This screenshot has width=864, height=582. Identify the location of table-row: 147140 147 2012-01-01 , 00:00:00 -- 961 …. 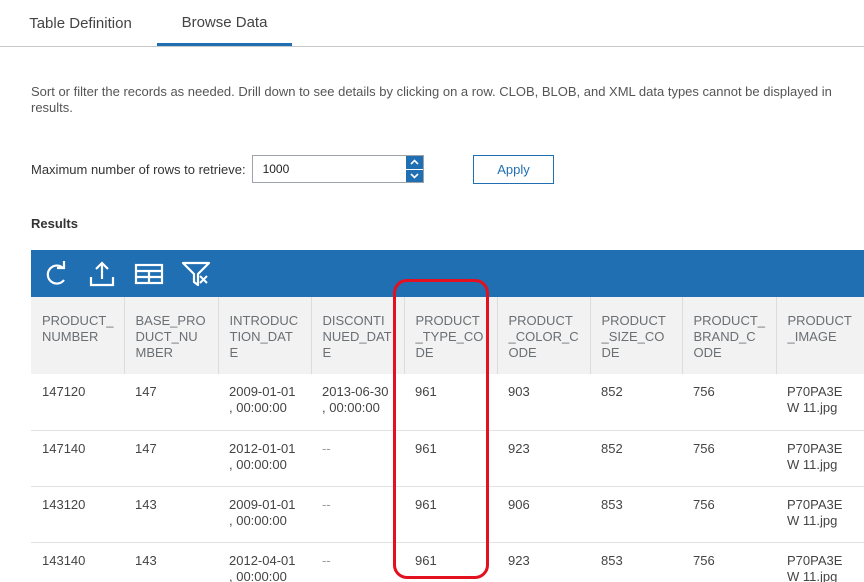
(447, 458).